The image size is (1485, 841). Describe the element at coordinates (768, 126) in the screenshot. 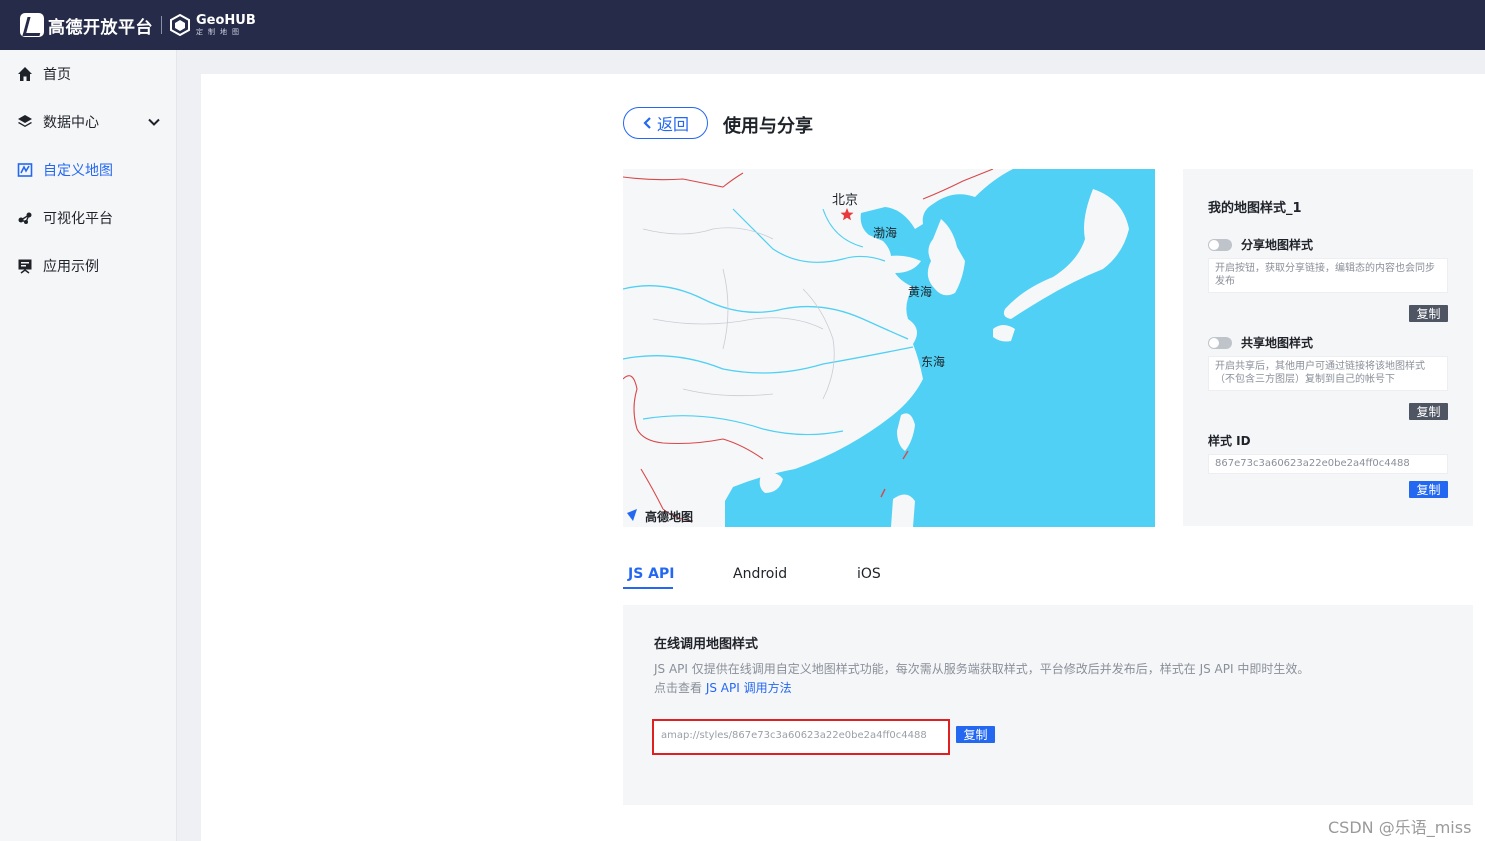

I see `page-title: 使用与分享` at that location.